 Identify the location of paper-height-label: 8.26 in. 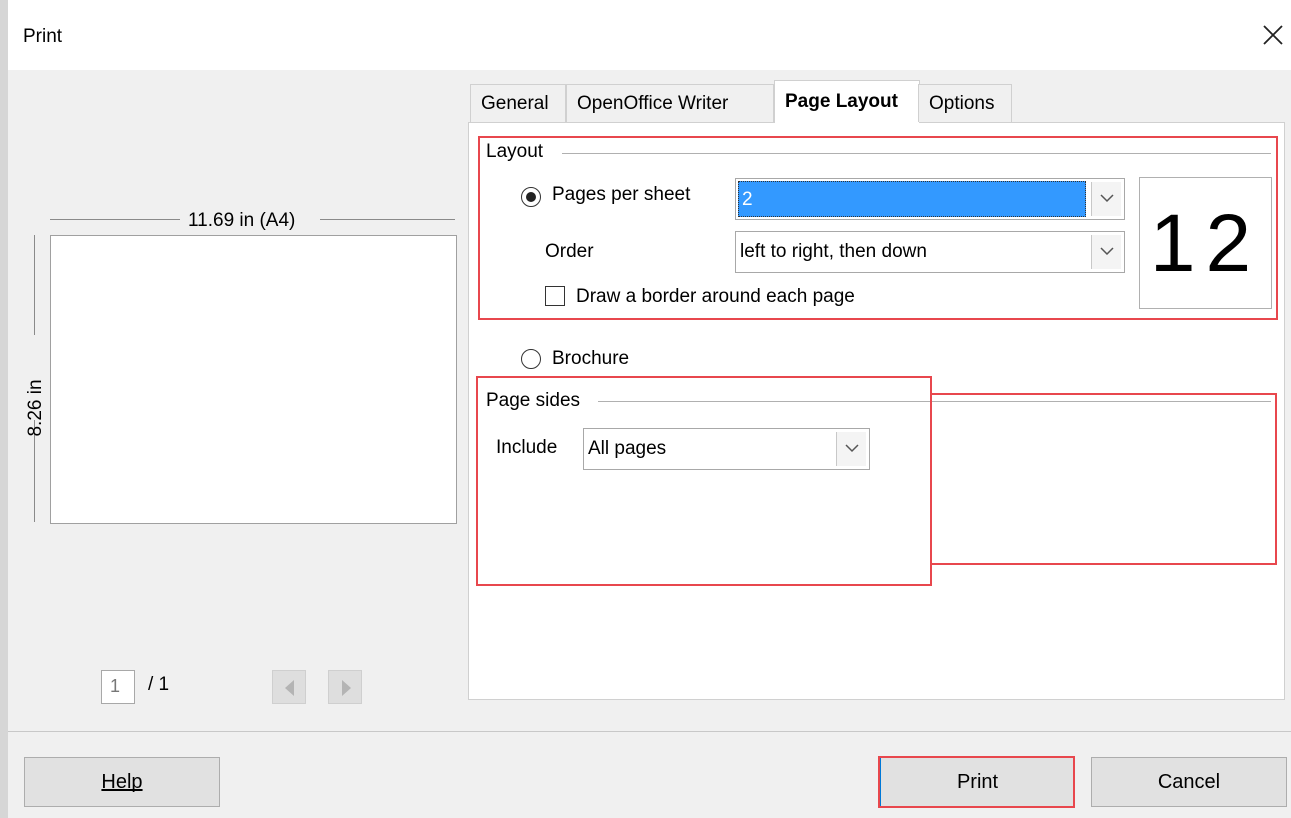
(35, 408).